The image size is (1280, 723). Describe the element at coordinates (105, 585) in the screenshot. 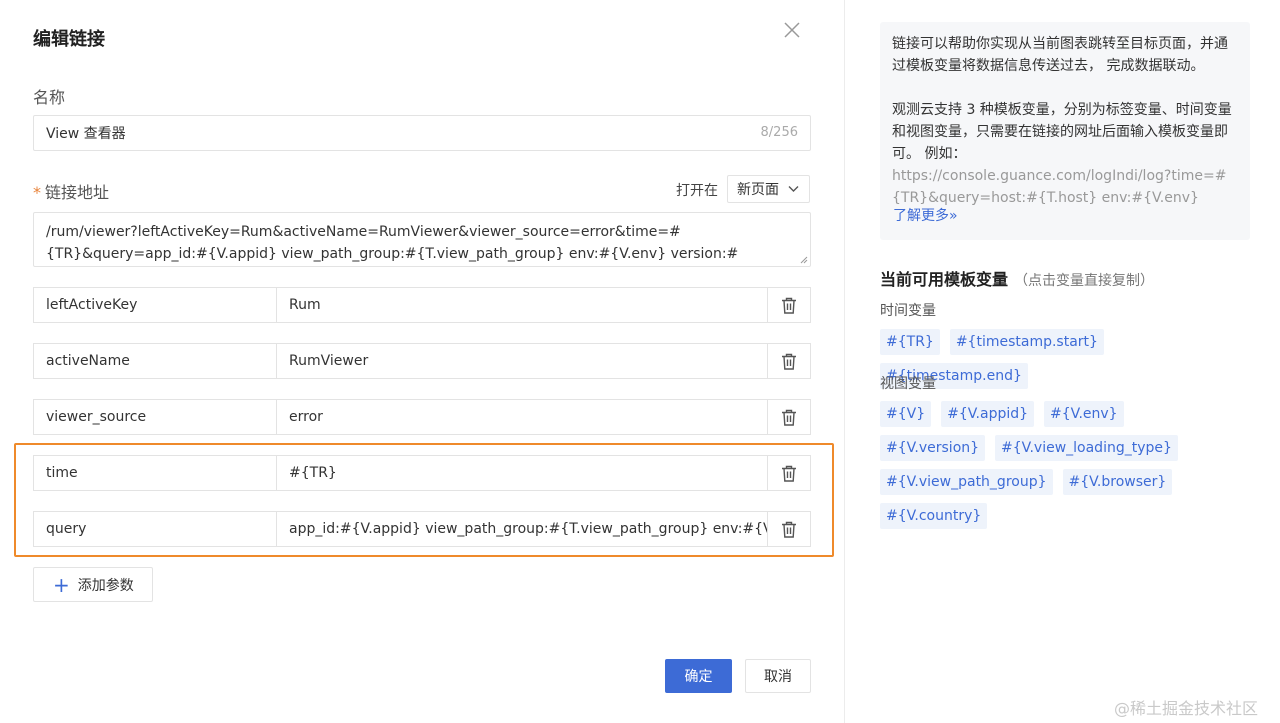

I see `add-param-label: 添加参数` at that location.